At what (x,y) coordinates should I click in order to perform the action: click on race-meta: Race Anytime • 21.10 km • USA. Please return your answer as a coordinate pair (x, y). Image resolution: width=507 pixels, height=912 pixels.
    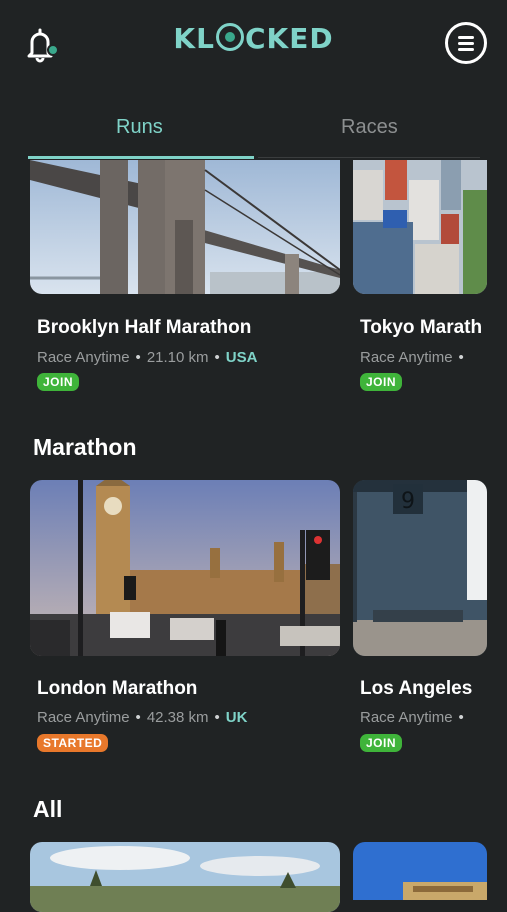
    Looking at the image, I should click on (147, 357).